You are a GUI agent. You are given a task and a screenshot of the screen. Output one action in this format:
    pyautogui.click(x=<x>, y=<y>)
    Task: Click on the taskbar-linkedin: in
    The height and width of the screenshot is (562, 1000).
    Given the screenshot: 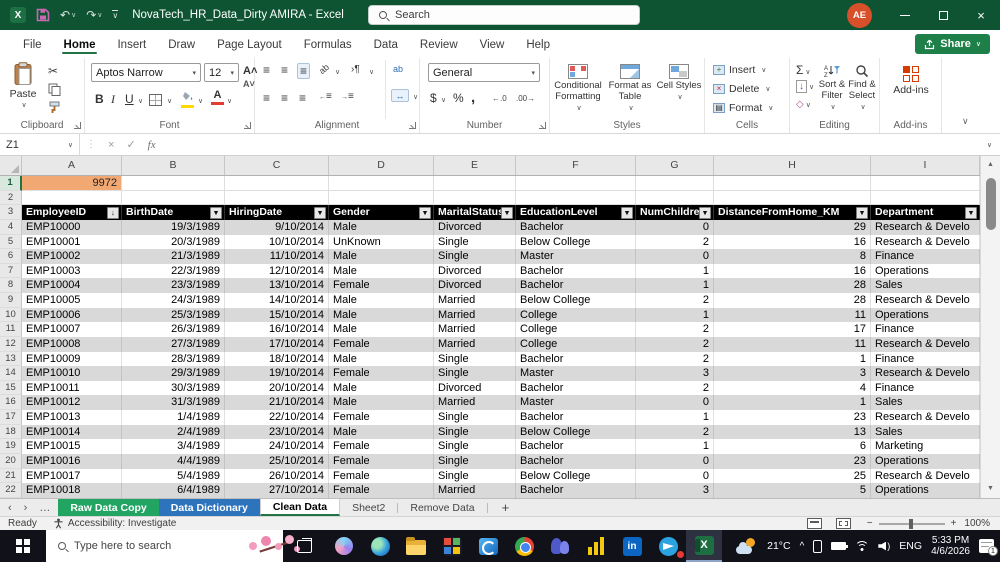 What is the action you would take?
    pyautogui.click(x=632, y=546)
    